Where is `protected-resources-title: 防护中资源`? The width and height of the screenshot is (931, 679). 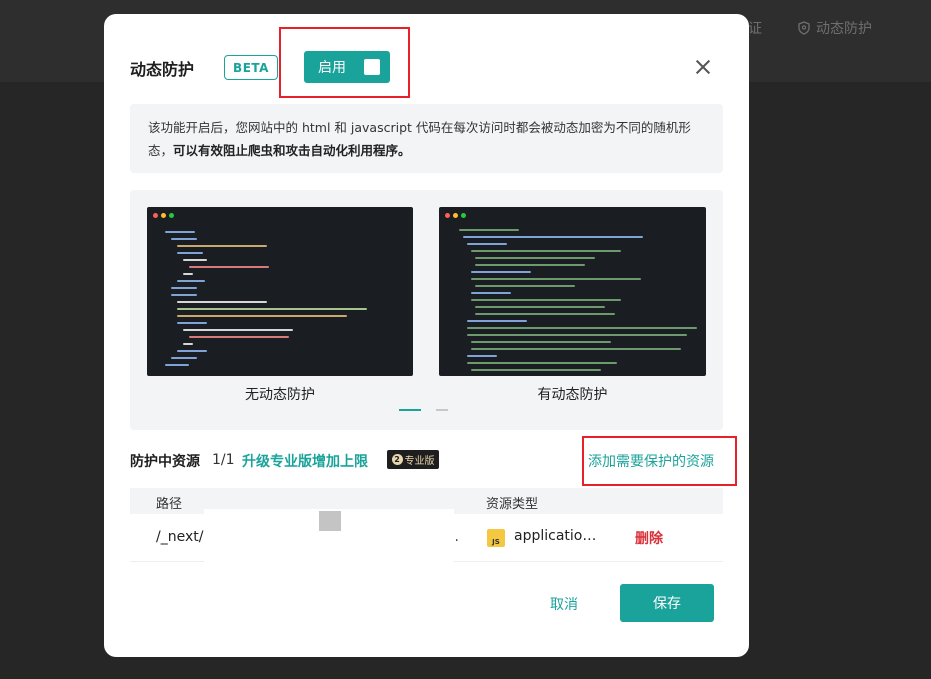 protected-resources-title: 防护中资源 is located at coordinates (165, 462).